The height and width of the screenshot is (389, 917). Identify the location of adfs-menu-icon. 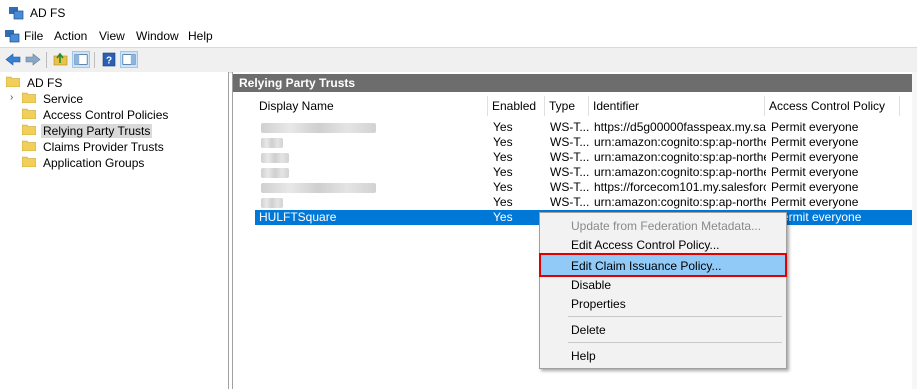
(12, 36).